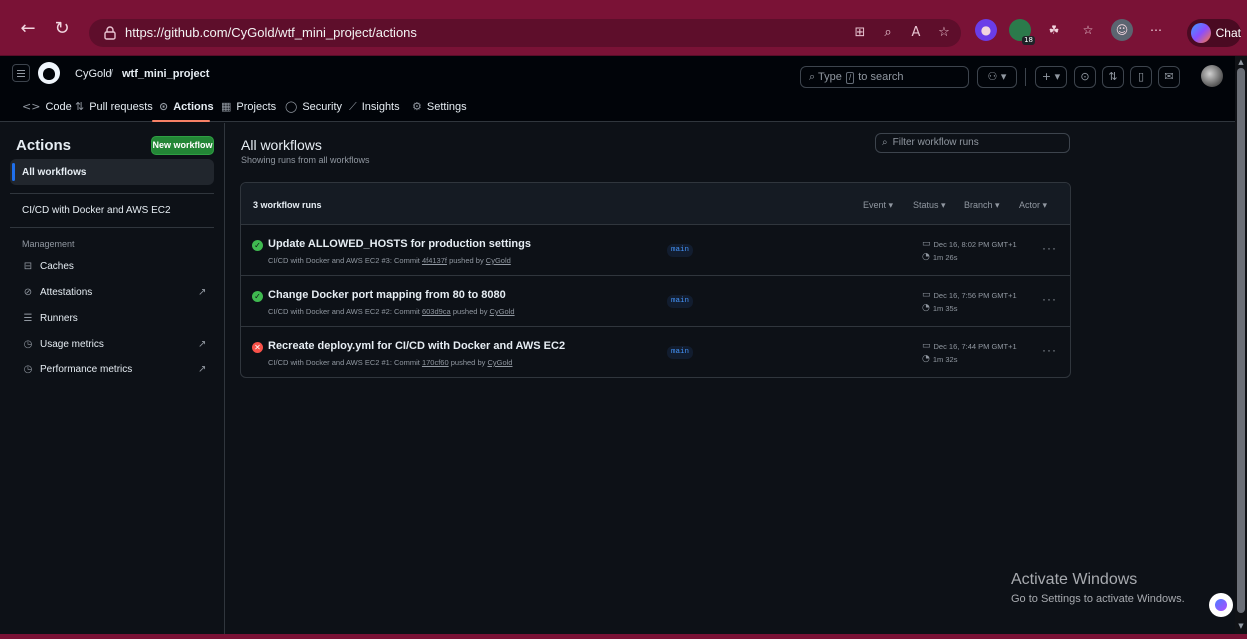 The width and height of the screenshot is (1247, 639). What do you see at coordinates (193, 106) in the screenshot?
I see `tab-label: Actions` at bounding box center [193, 106].